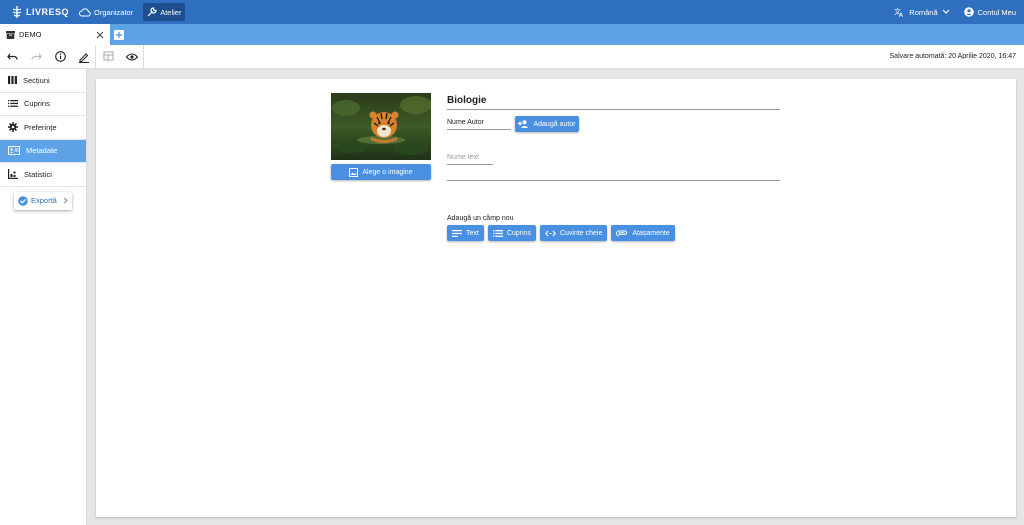 The height and width of the screenshot is (525, 1024). I want to click on sidebar-item-metadate: Metadate, so click(43, 151).